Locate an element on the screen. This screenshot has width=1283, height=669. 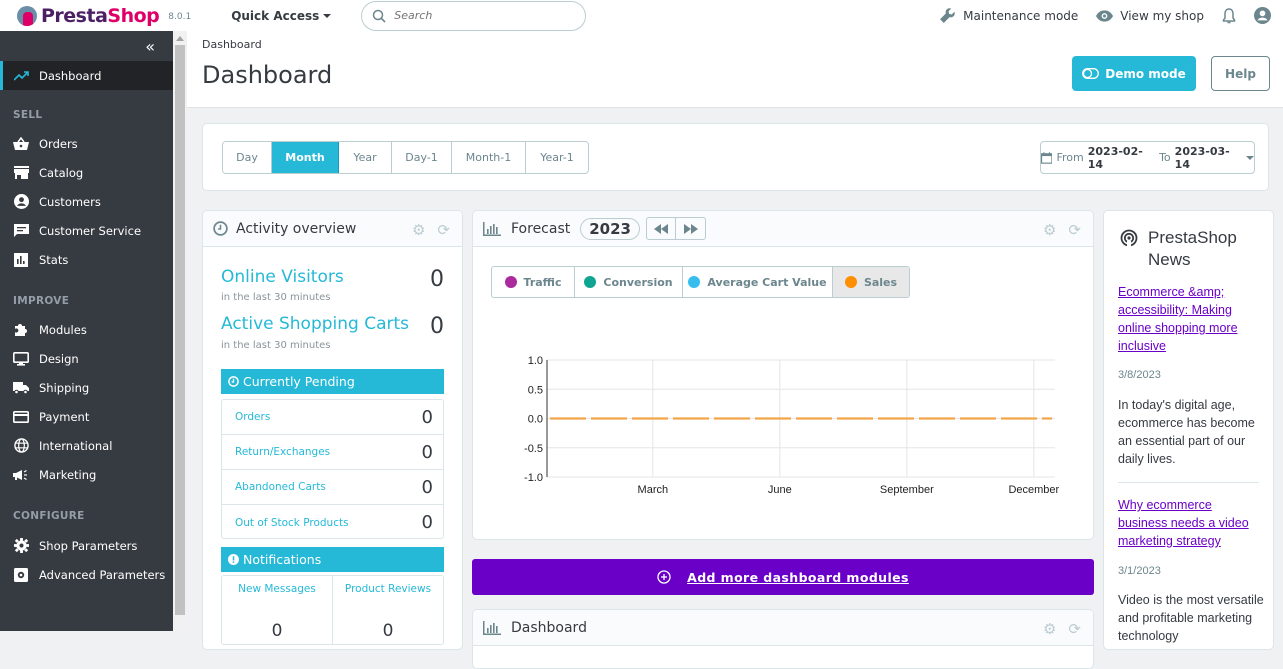
breadcrumb: Dashboard is located at coordinates (232, 44).